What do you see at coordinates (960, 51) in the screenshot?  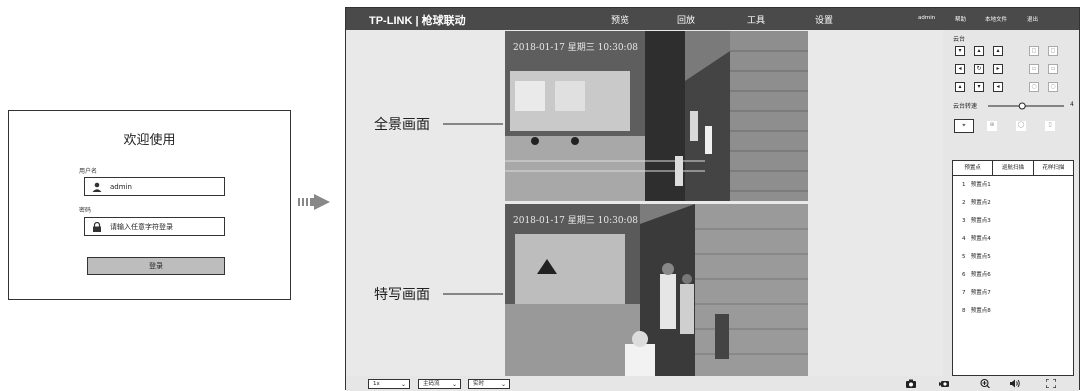 I see `ptz-up-left-button: ▾` at bounding box center [960, 51].